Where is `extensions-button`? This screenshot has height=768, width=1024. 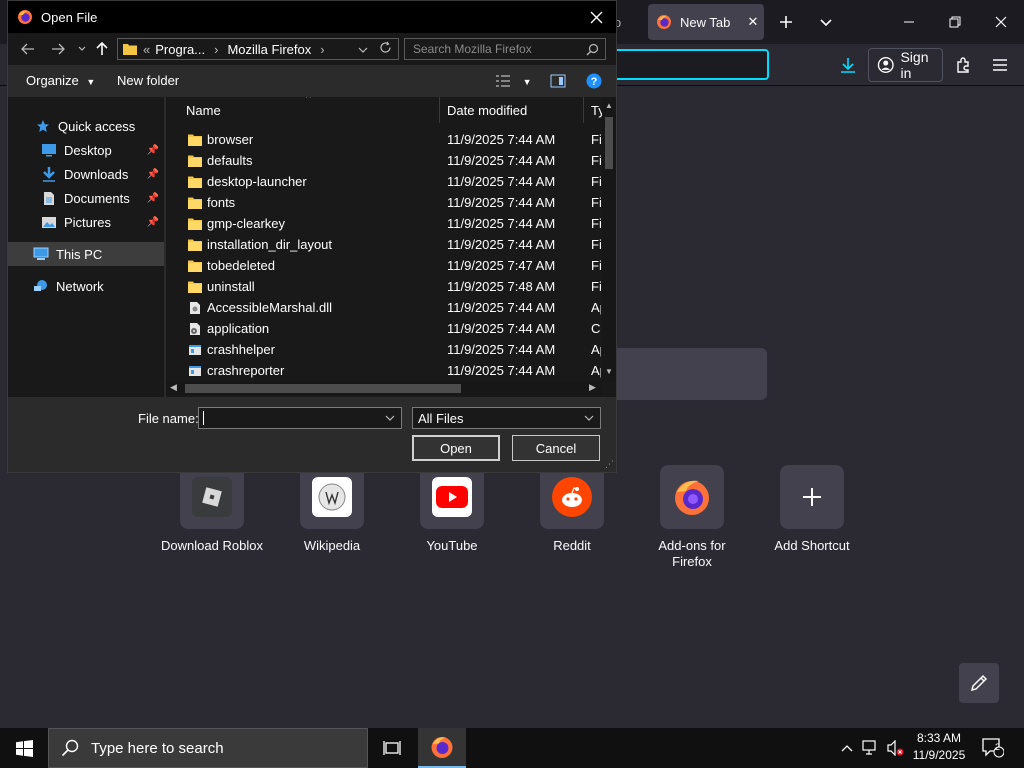
extensions-button is located at coordinates (964, 65).